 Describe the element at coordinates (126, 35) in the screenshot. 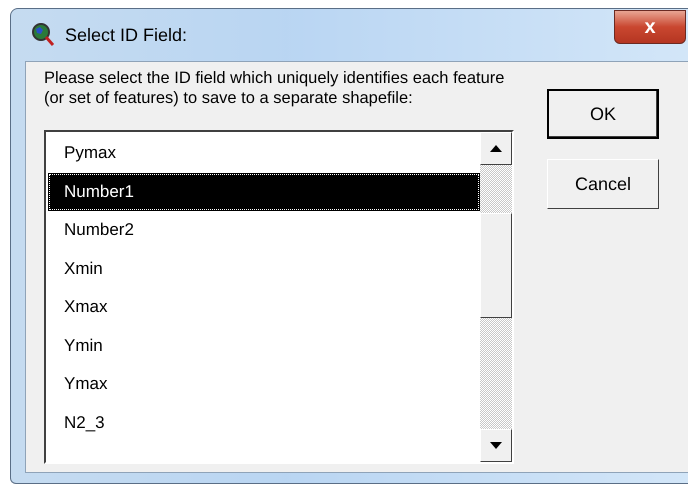

I see `window-title: Select ID Field:` at that location.